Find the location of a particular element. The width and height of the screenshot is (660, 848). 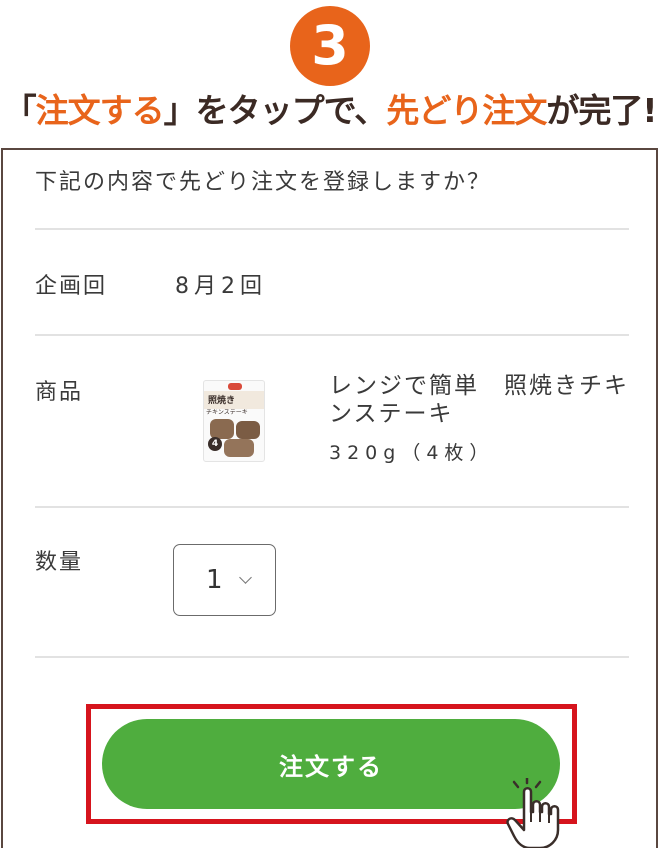

product-label: 商品 is located at coordinates (59, 392).